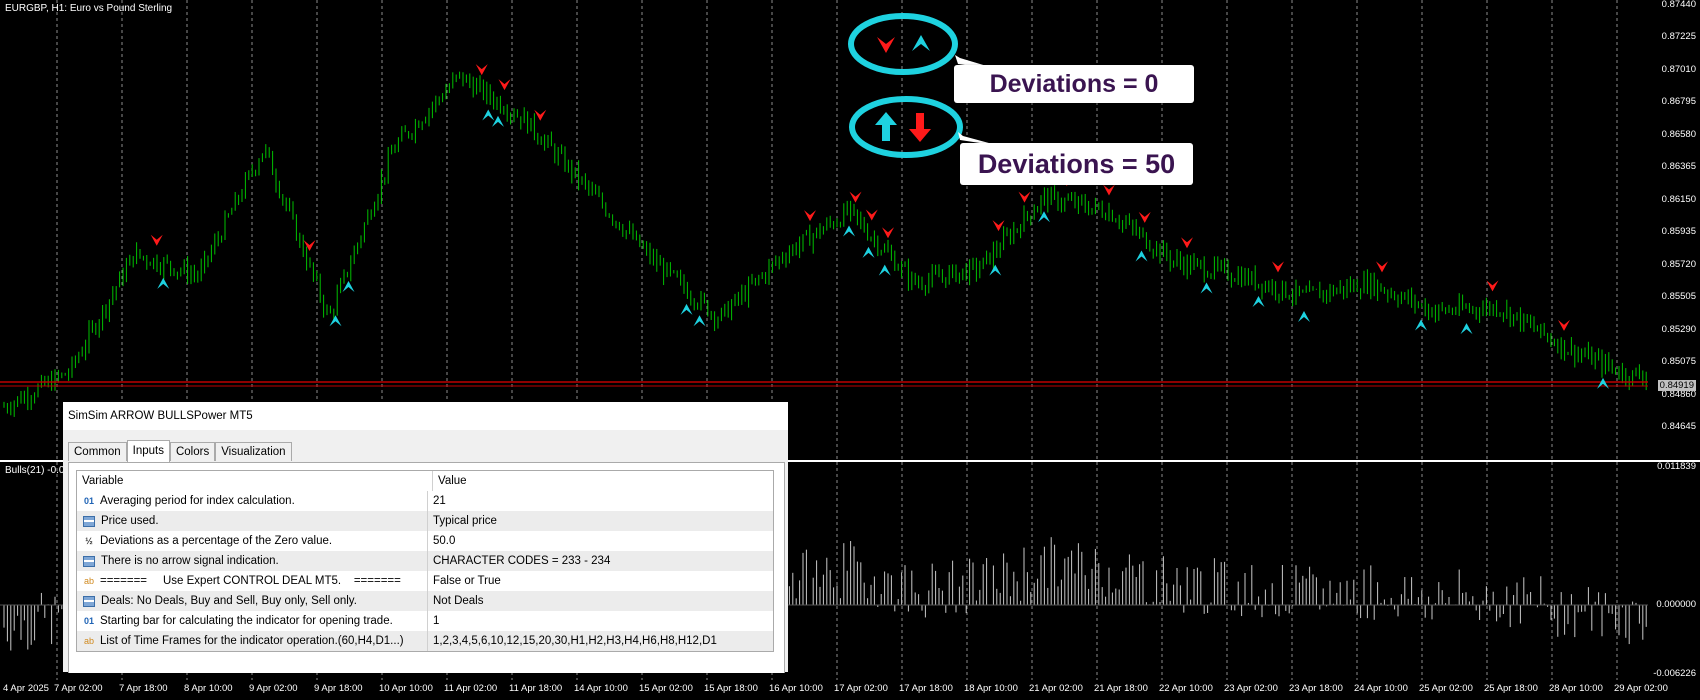 The width and height of the screenshot is (1700, 700). I want to click on y-tick: 0.86580, so click(1678, 134).